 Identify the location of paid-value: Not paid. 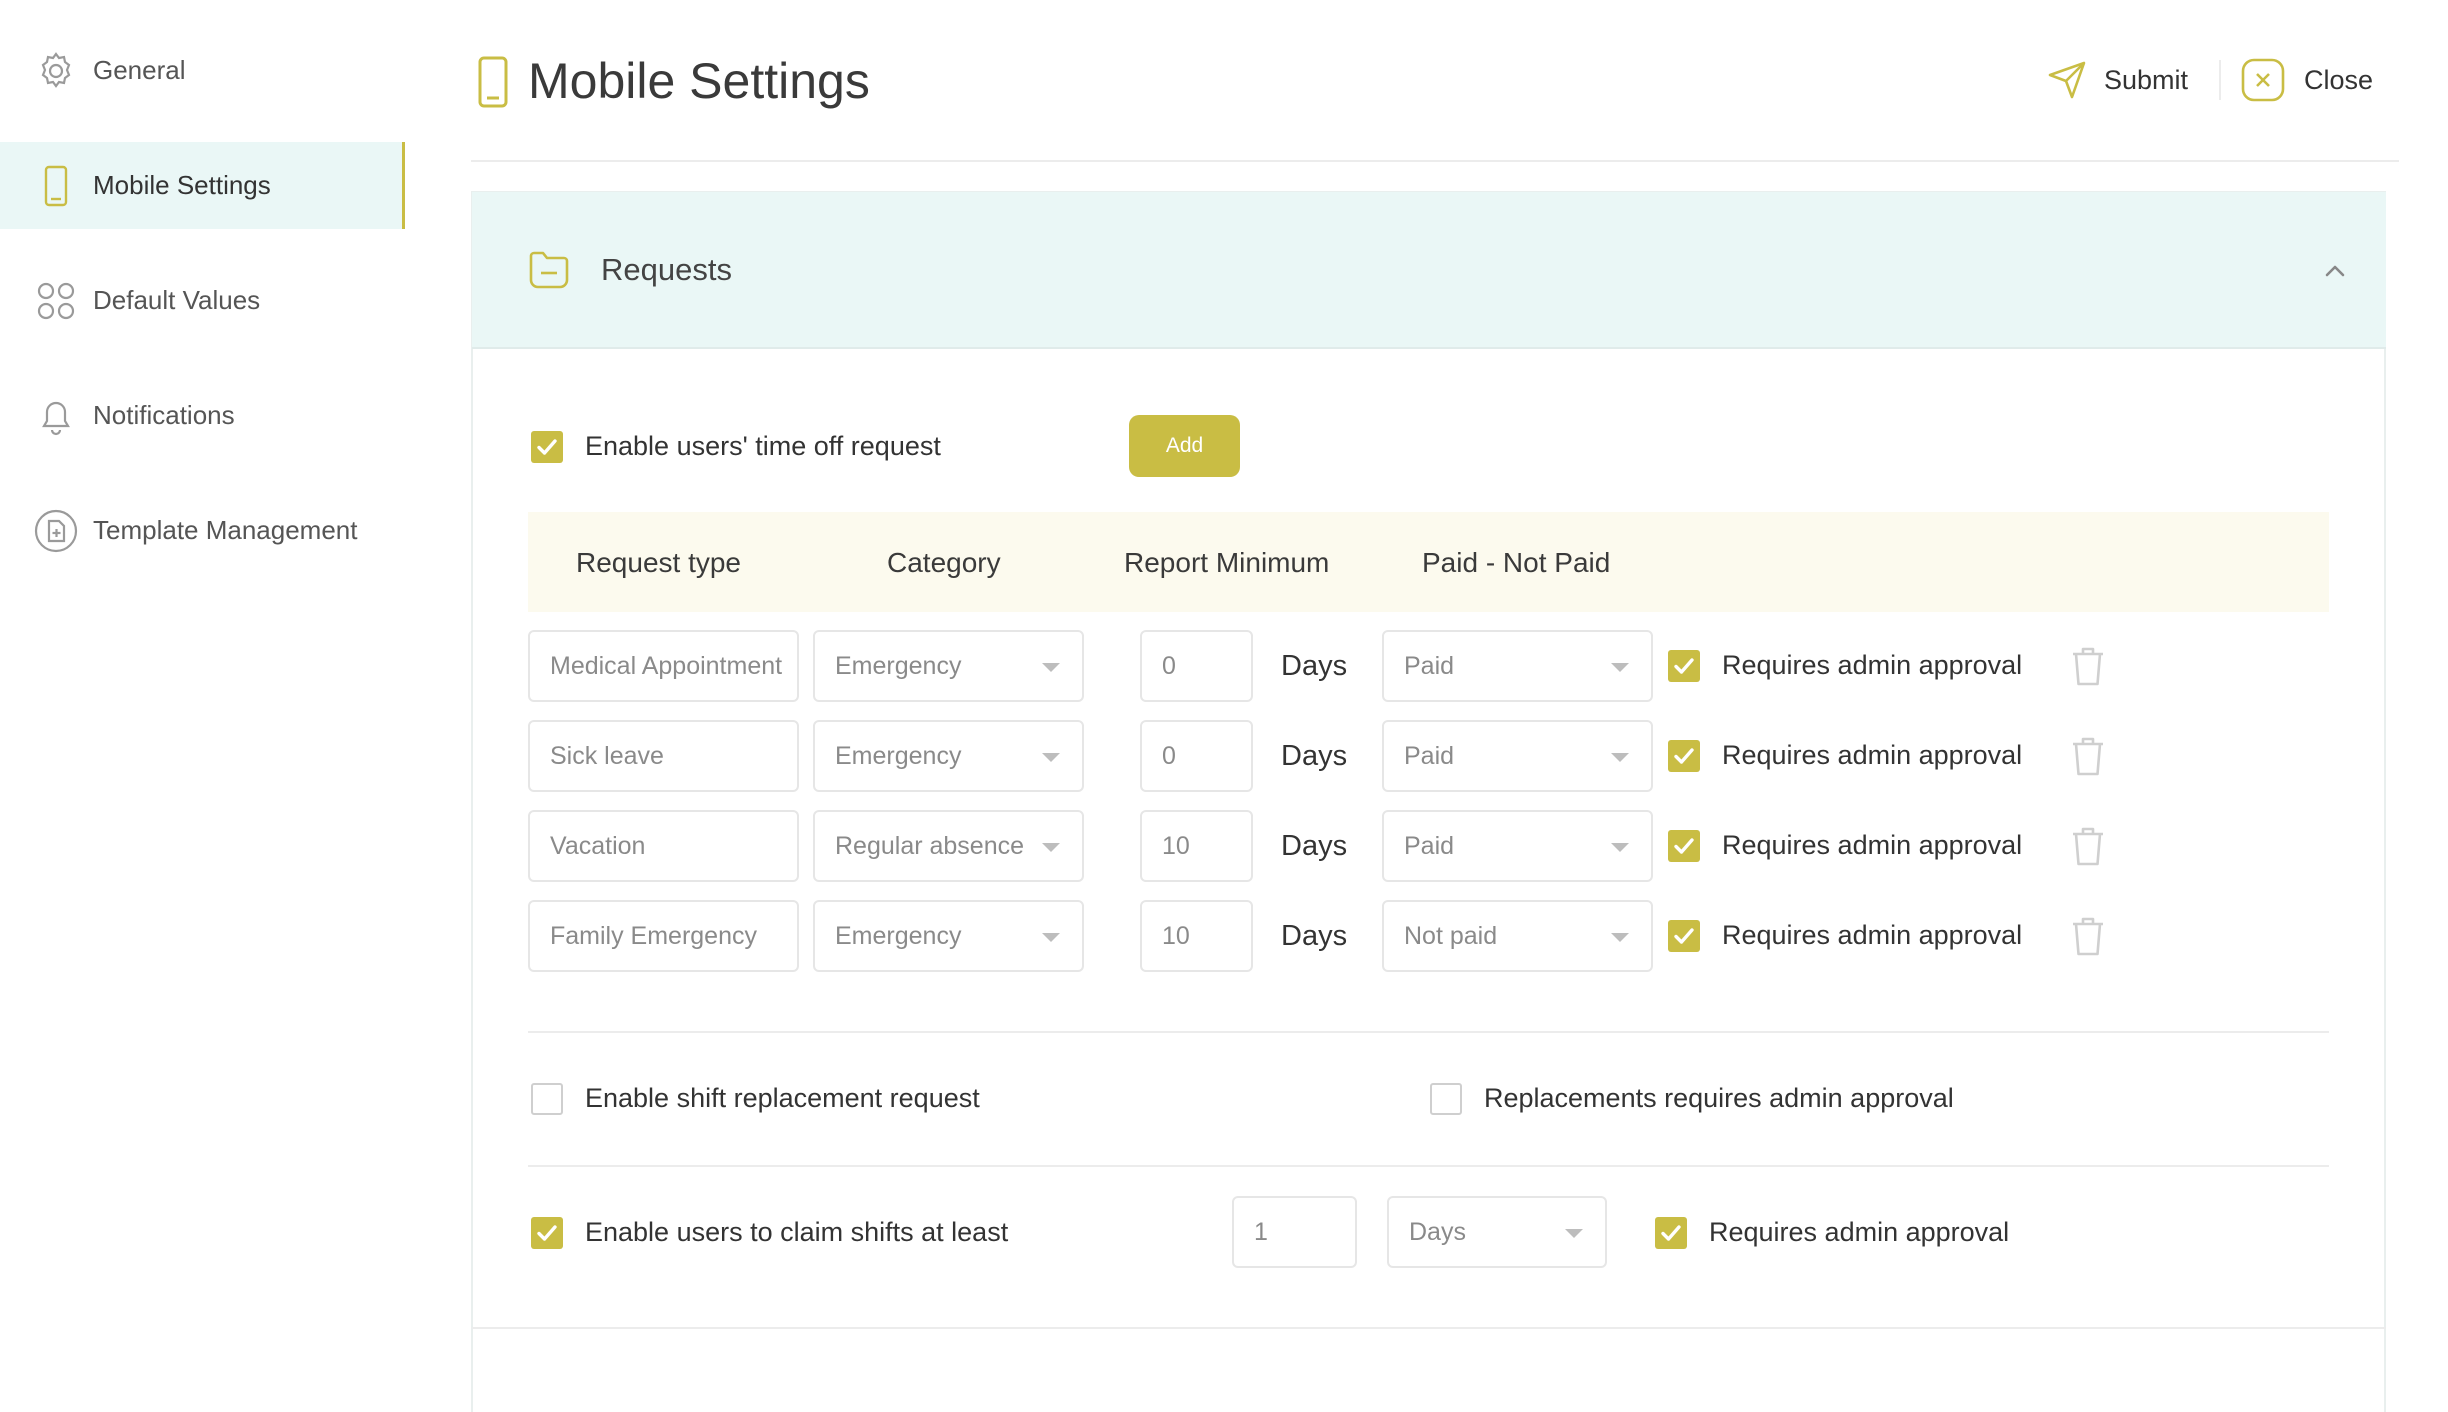
(1451, 935).